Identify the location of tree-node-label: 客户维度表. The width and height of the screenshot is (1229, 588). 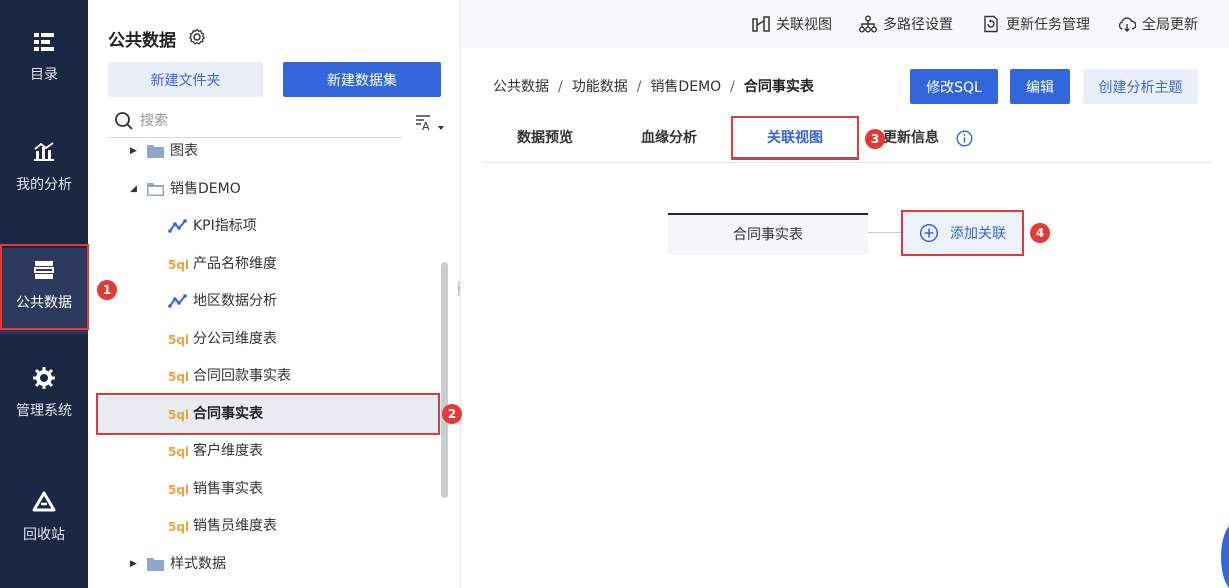
(228, 451).